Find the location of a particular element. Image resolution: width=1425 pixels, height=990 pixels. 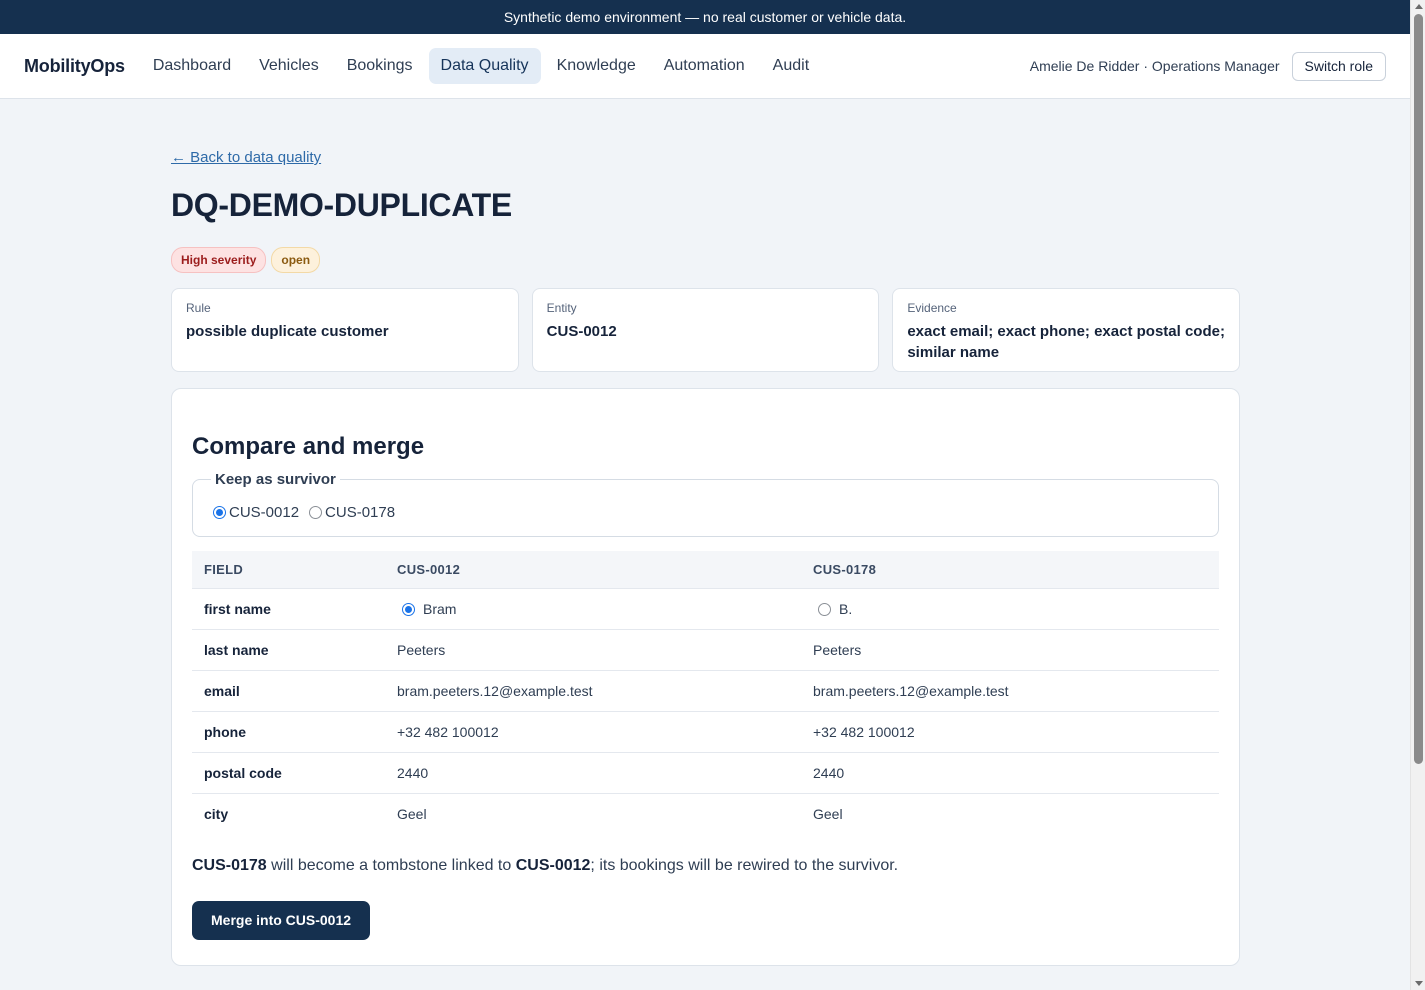

panel-title: Compare and merge is located at coordinates (308, 446).